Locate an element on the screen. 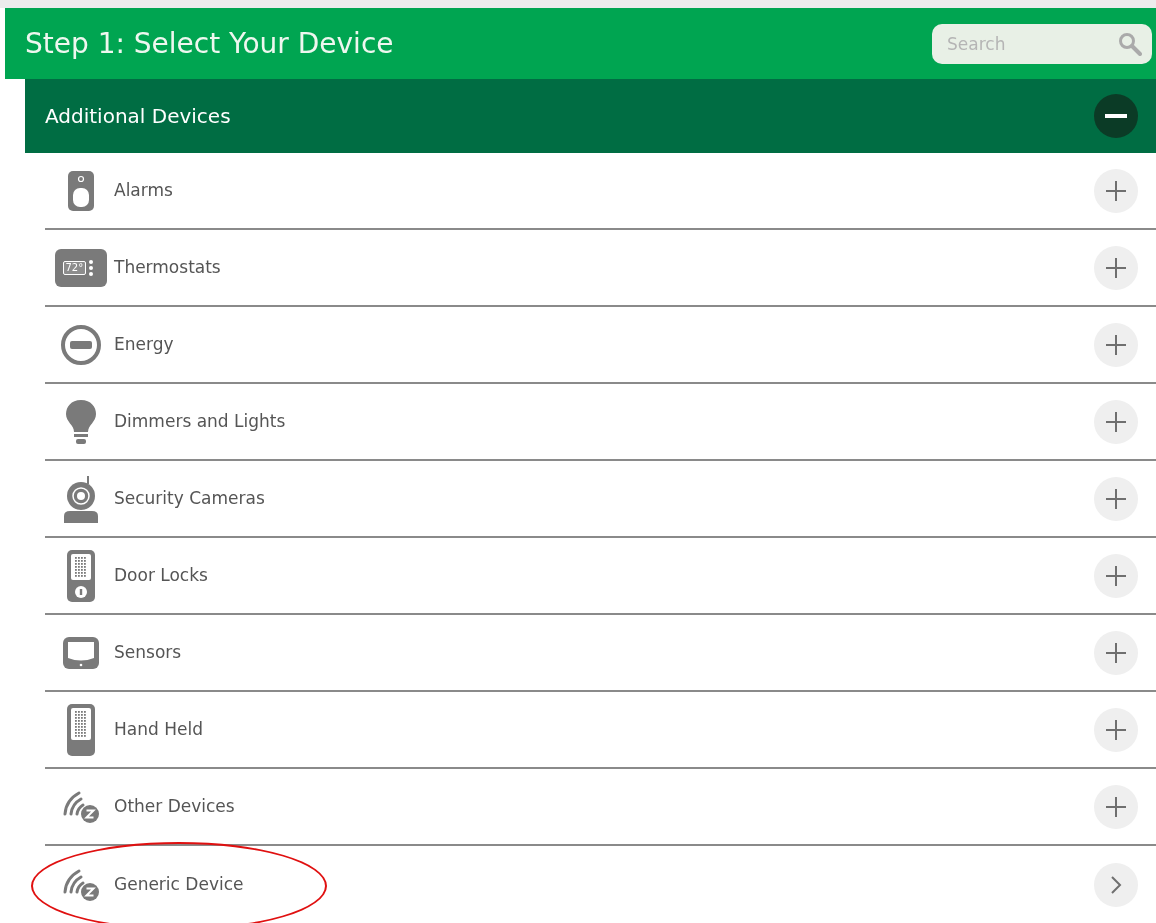  section-header: Additional Devices is located at coordinates (590, 116).